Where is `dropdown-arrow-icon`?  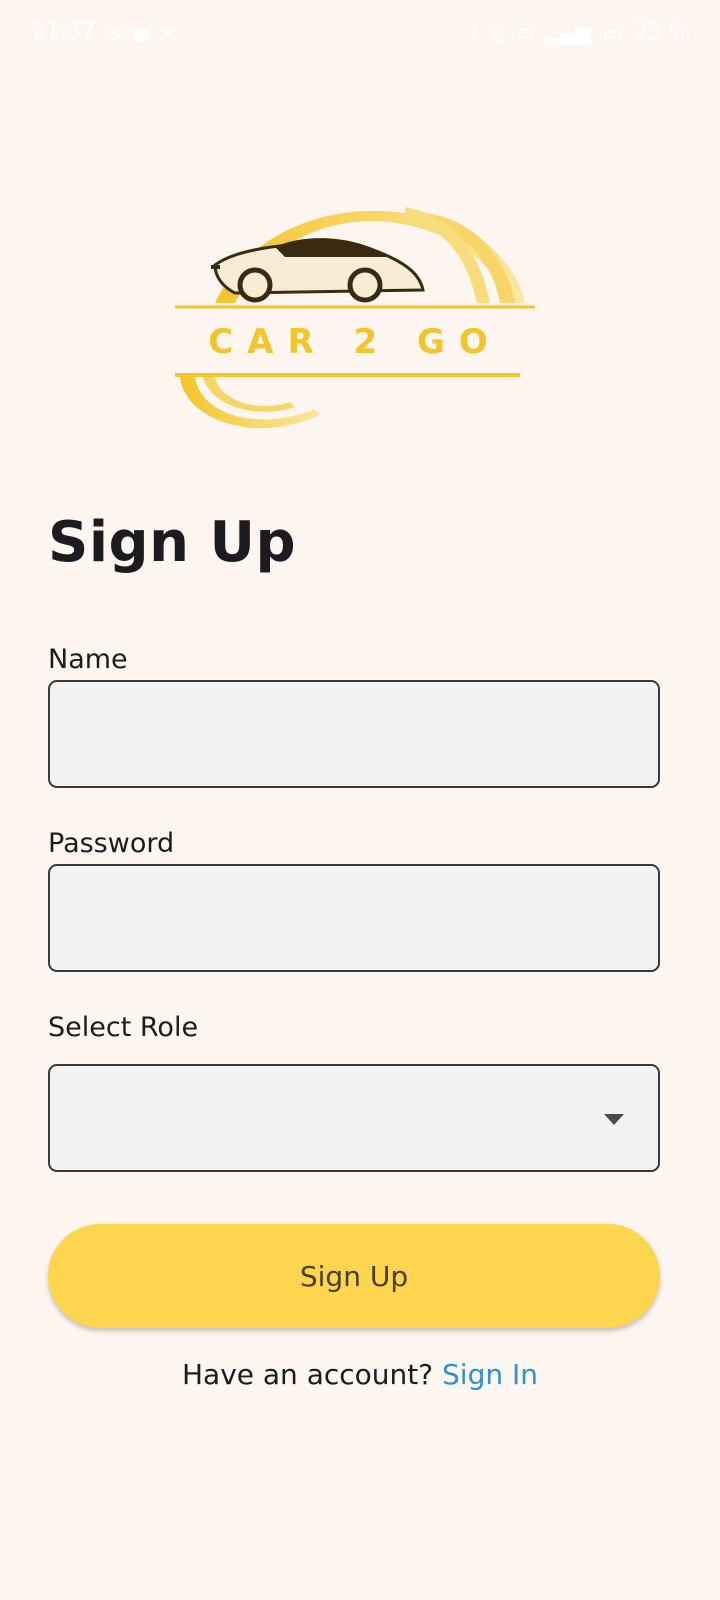 dropdown-arrow-icon is located at coordinates (614, 1119).